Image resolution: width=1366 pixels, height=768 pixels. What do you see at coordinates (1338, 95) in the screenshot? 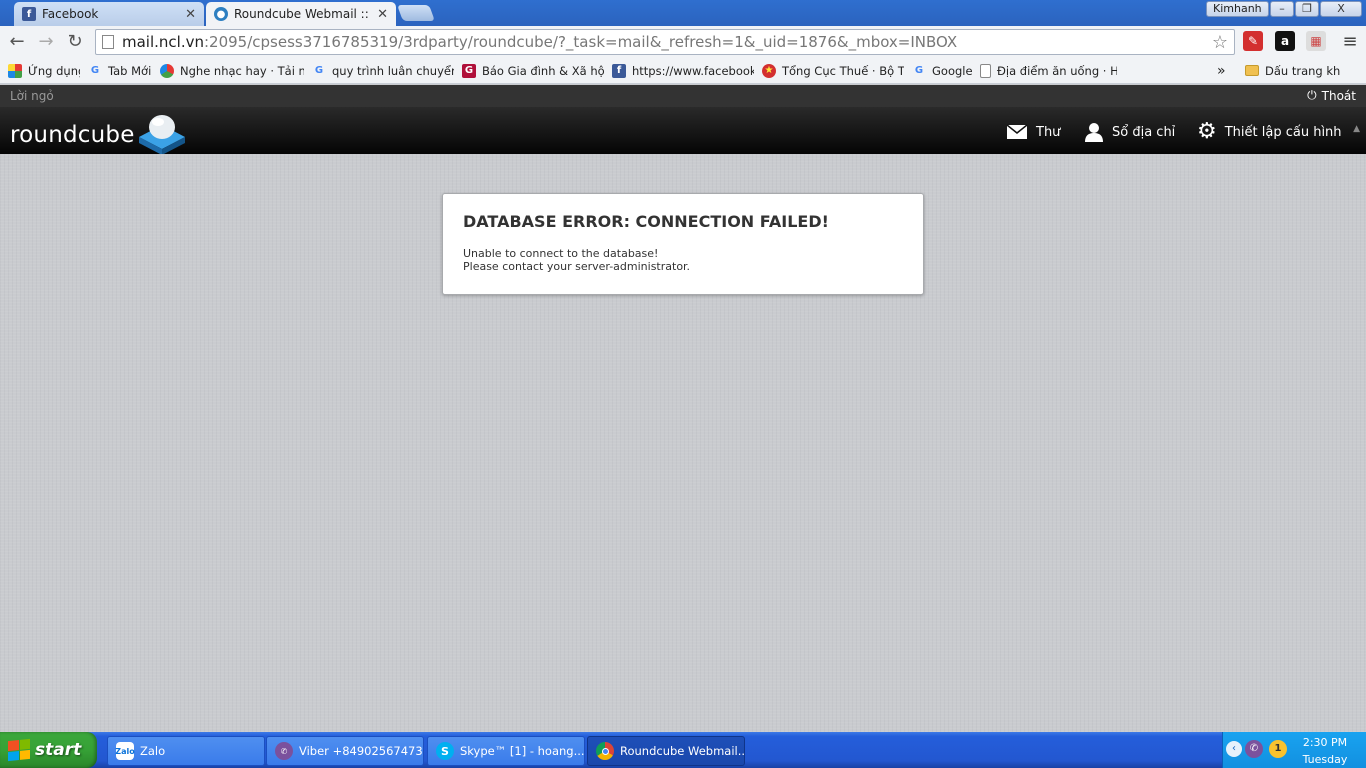
I see `logout-label: Thoát` at bounding box center [1338, 95].